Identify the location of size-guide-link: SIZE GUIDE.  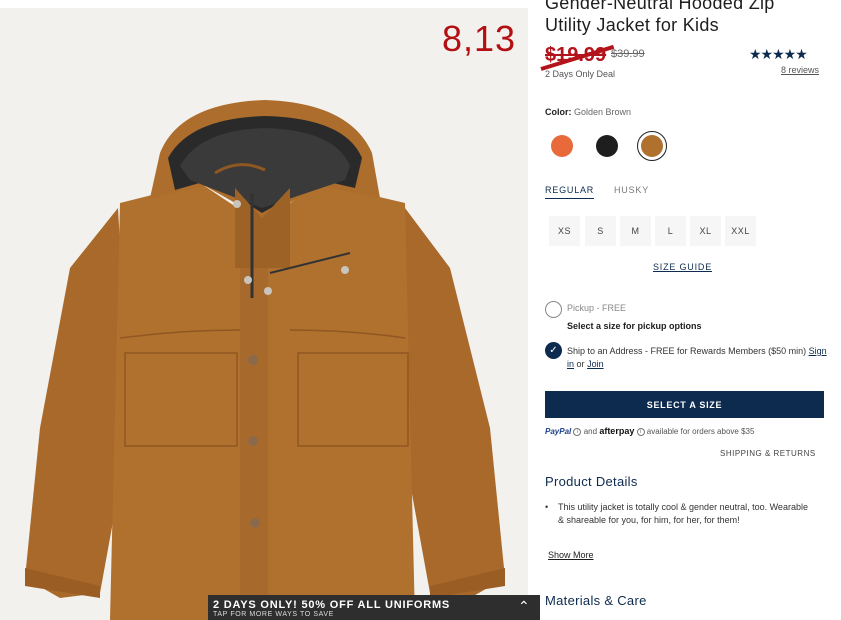
(682, 267).